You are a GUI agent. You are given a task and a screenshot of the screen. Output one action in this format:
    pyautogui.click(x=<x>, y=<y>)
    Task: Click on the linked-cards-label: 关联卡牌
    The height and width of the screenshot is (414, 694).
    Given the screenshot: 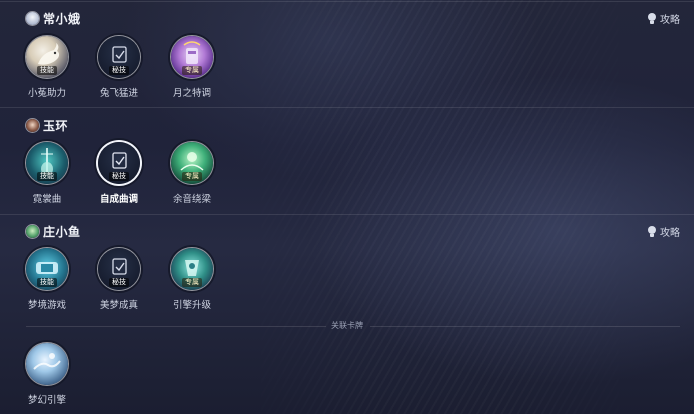 What is the action you would take?
    pyautogui.click(x=347, y=325)
    